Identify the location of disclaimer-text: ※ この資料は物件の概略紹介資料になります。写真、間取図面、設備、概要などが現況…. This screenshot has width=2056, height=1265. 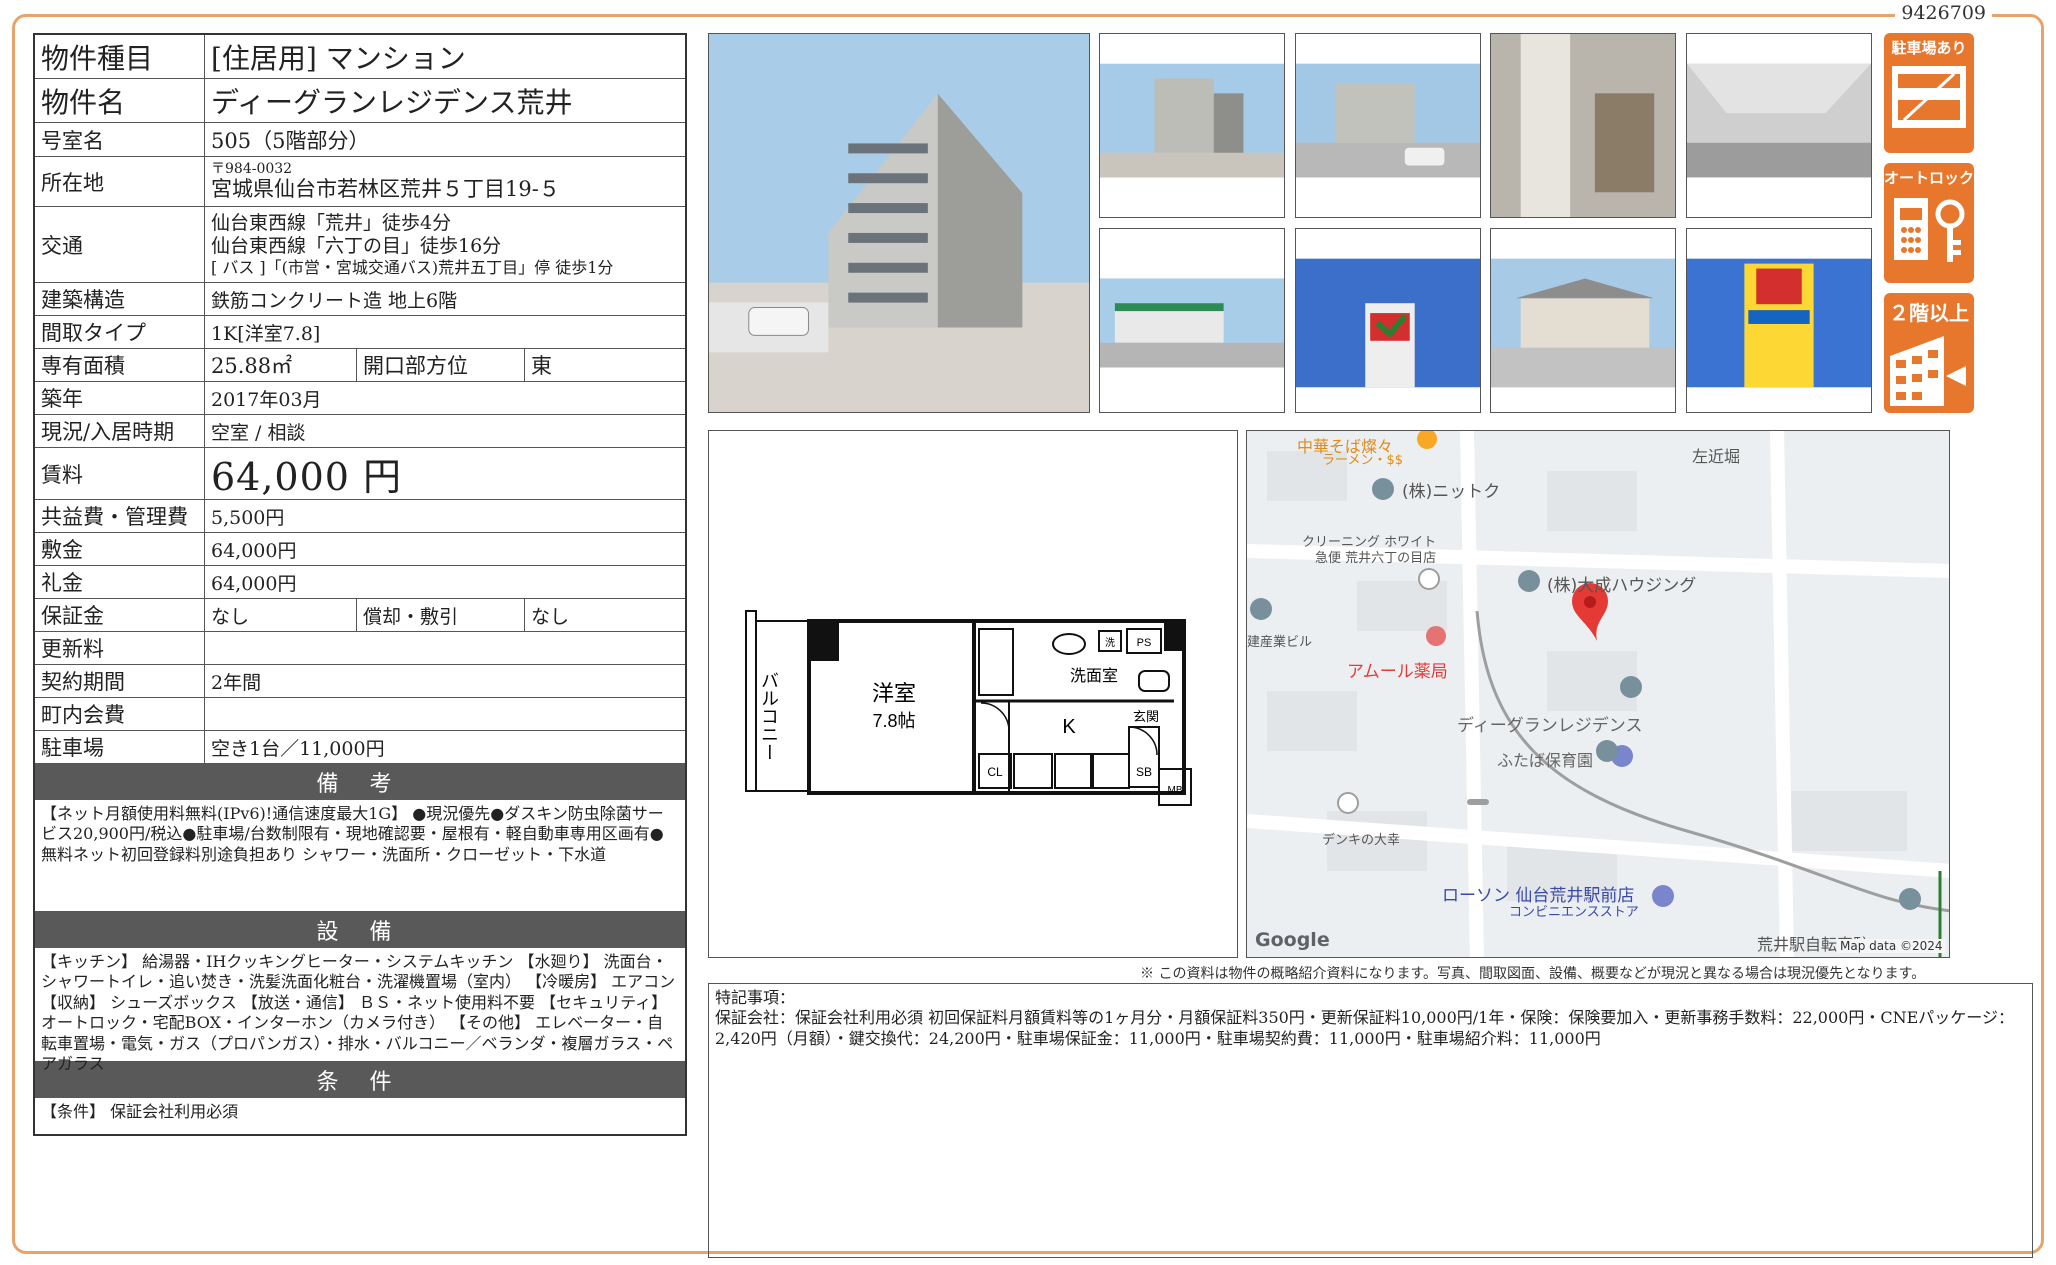
(1533, 974).